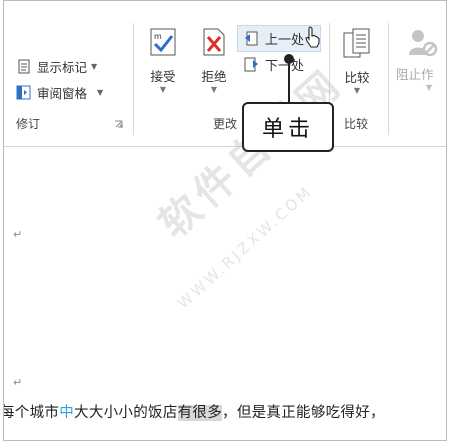  I want to click on reject-x-icon, so click(215, 43).